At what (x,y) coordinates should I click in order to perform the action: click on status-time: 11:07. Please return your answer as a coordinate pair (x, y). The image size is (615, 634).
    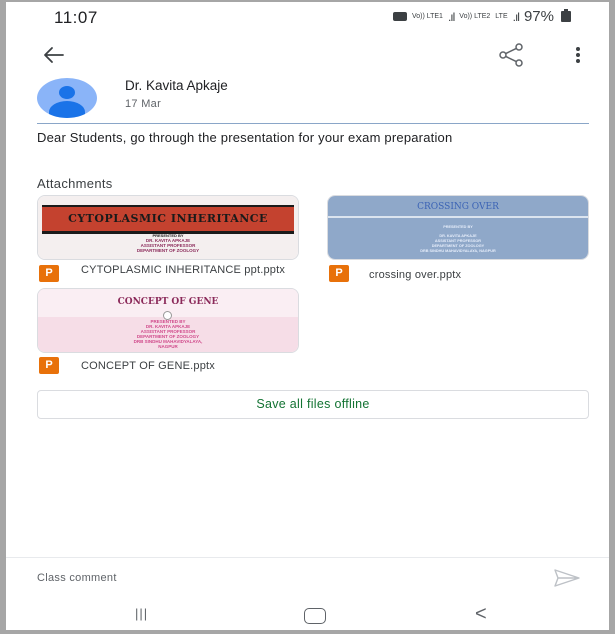
    Looking at the image, I should click on (76, 17).